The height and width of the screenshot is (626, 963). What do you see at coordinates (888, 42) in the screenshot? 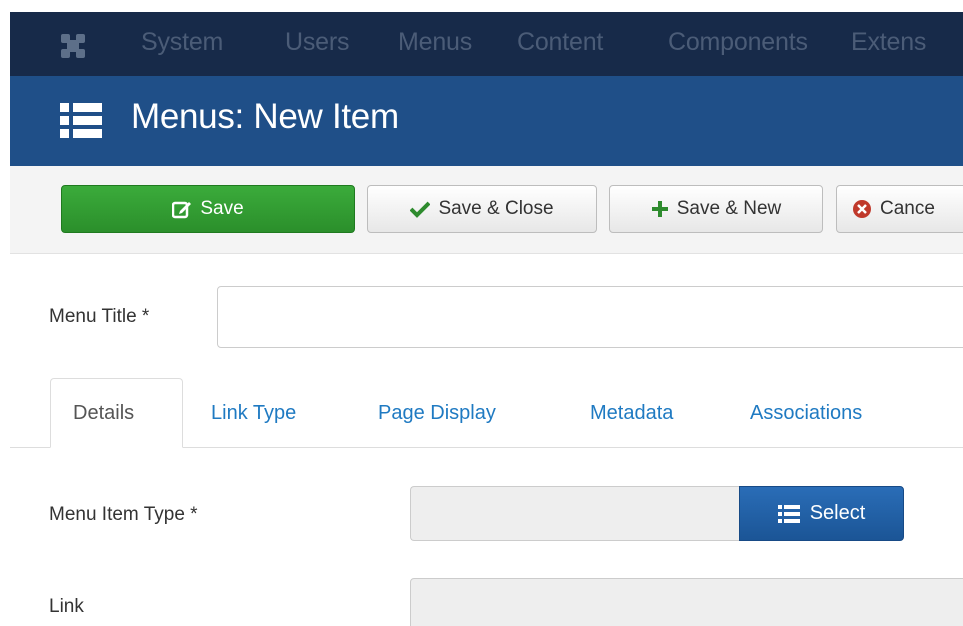
I see `nav-extensions: Extens` at bounding box center [888, 42].